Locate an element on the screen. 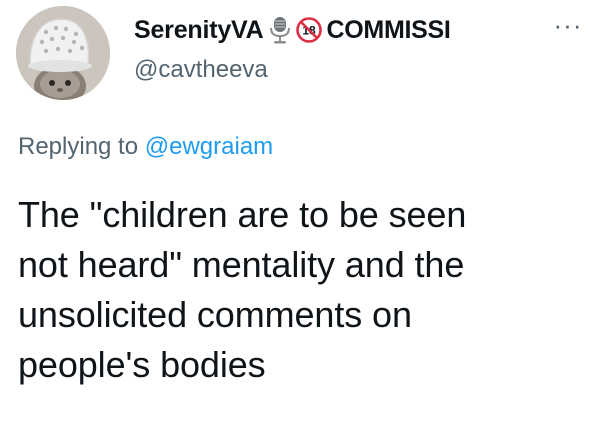 The height and width of the screenshot is (423, 599). studio-microphone-icon is located at coordinates (280, 30).